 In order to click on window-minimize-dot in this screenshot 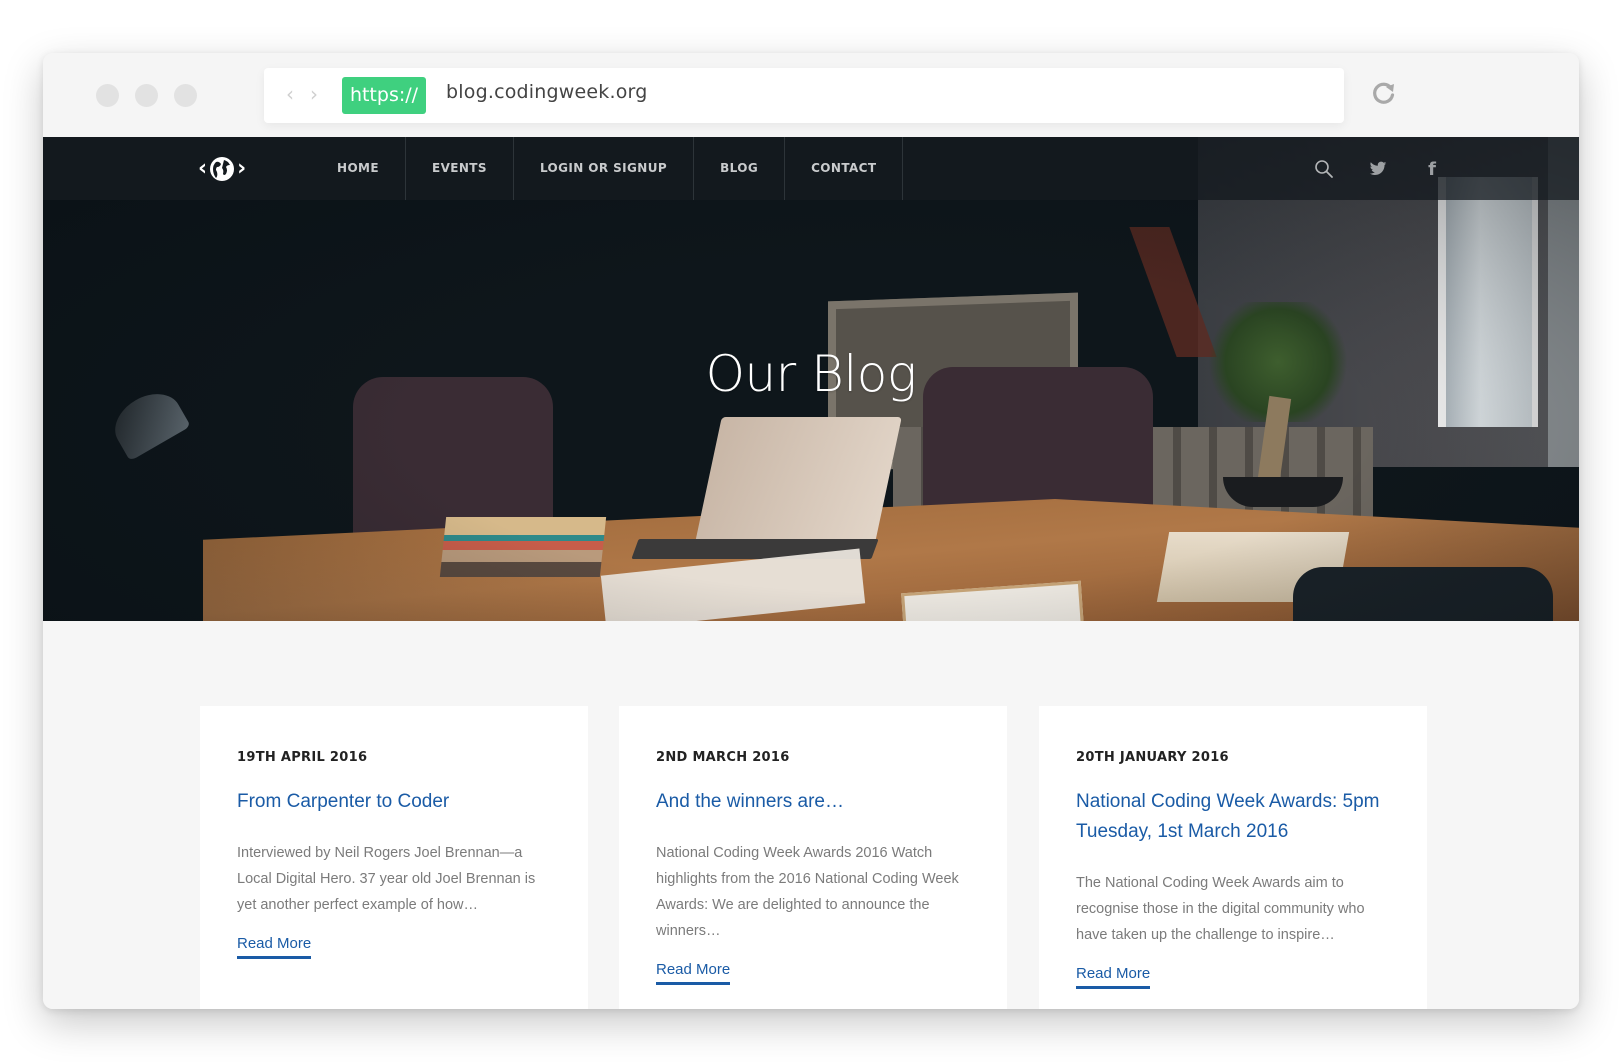, I will do `click(146, 95)`.